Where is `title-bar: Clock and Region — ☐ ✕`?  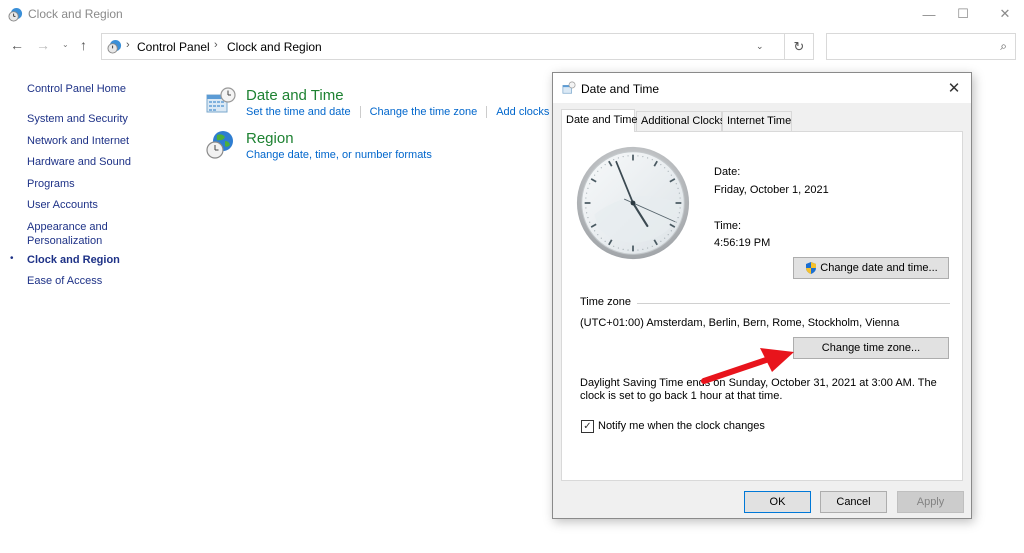 title-bar: Clock and Region — ☐ ✕ is located at coordinates (512, 15).